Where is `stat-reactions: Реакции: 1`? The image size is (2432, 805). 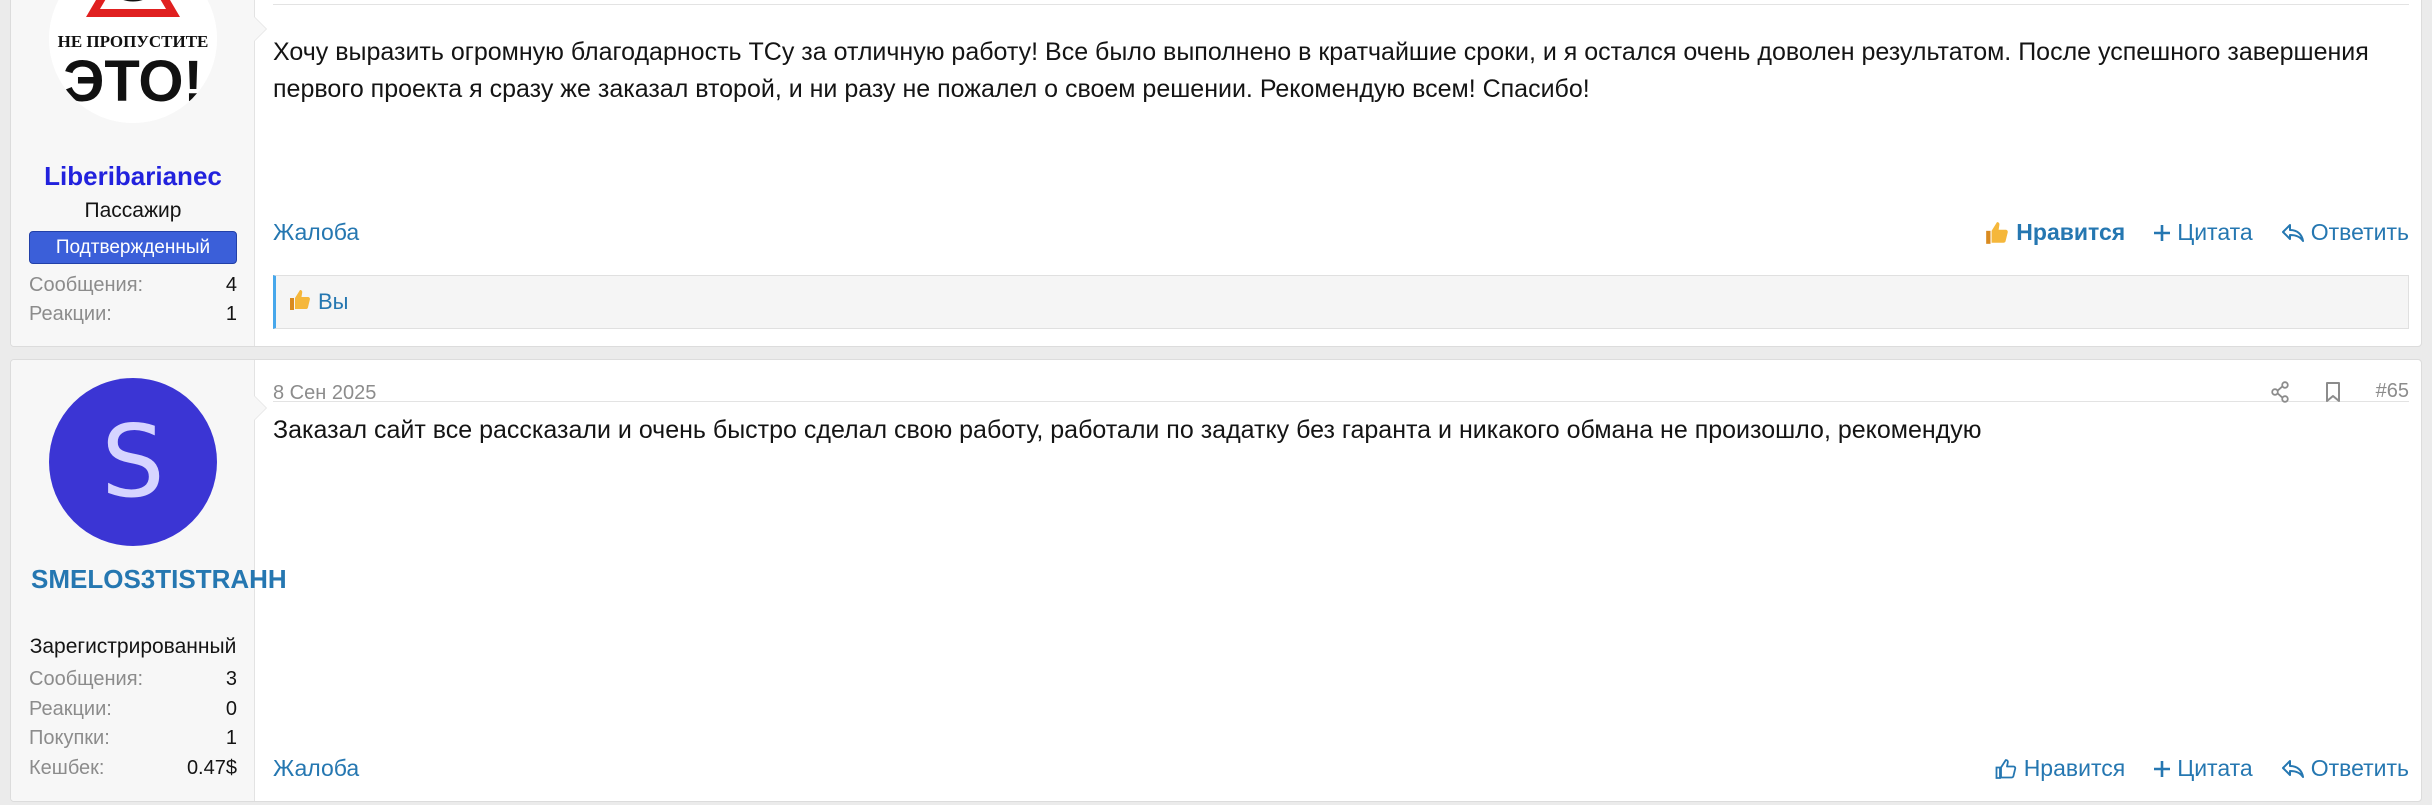
stat-reactions: Реакции: 1 is located at coordinates (133, 314).